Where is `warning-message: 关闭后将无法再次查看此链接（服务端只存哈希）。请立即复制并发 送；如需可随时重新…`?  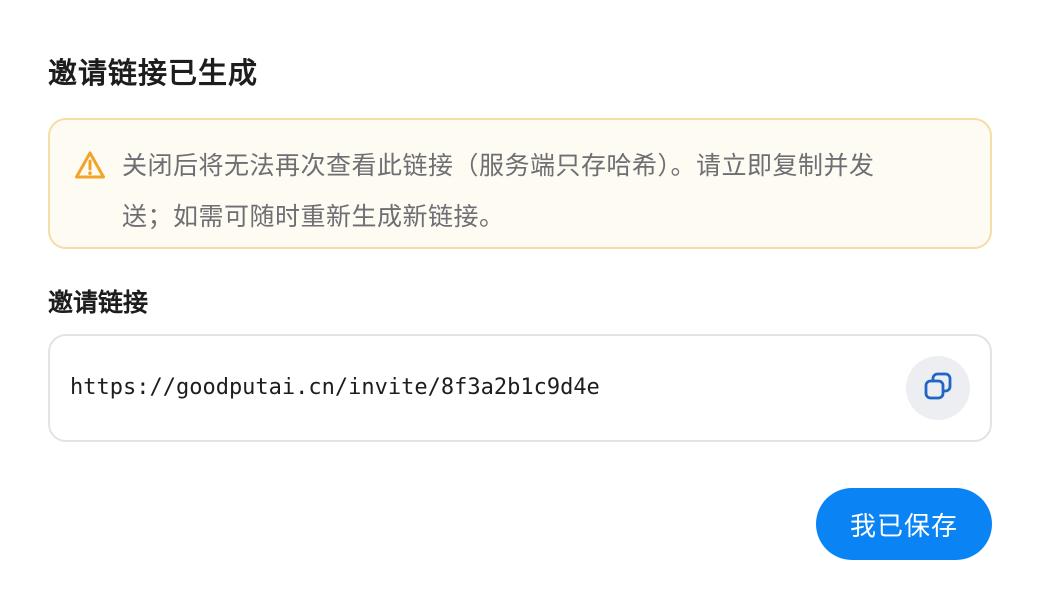 warning-message: 关闭后将无法再次查看此链接（服务端只存哈希）。请立即复制并发 送；如需可随时重新… is located at coordinates (539, 191).